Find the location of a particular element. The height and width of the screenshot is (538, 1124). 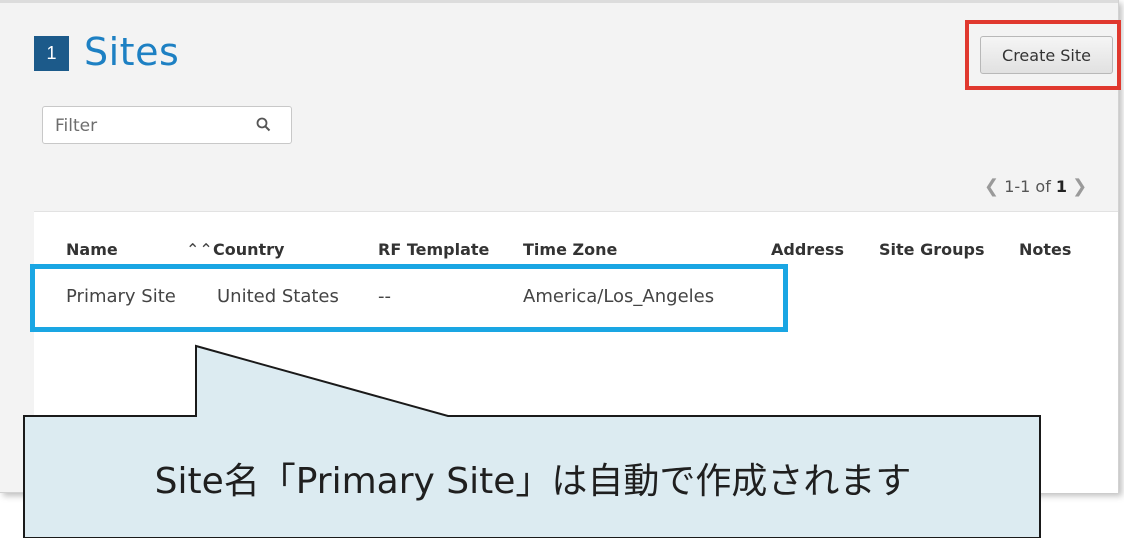

callout-text: Site名「Primary Site」は自動で作成されます is located at coordinates (533, 481).